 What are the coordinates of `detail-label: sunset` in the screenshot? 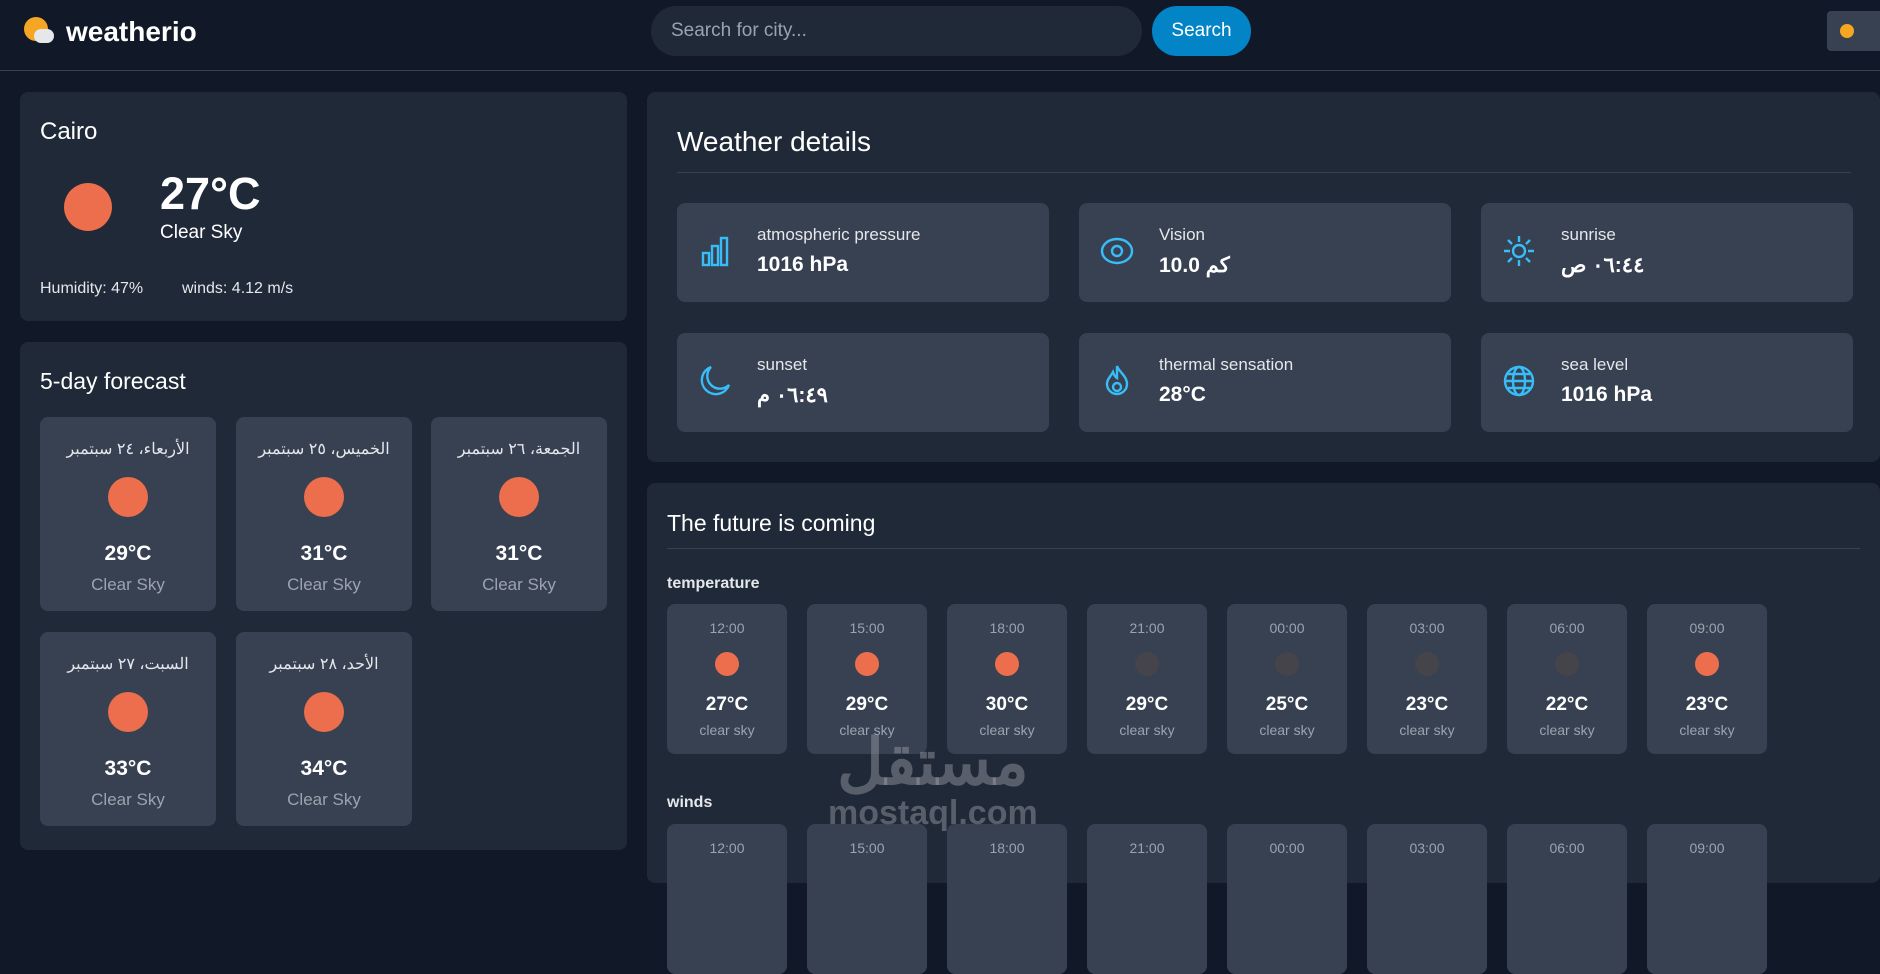 It's located at (782, 364).